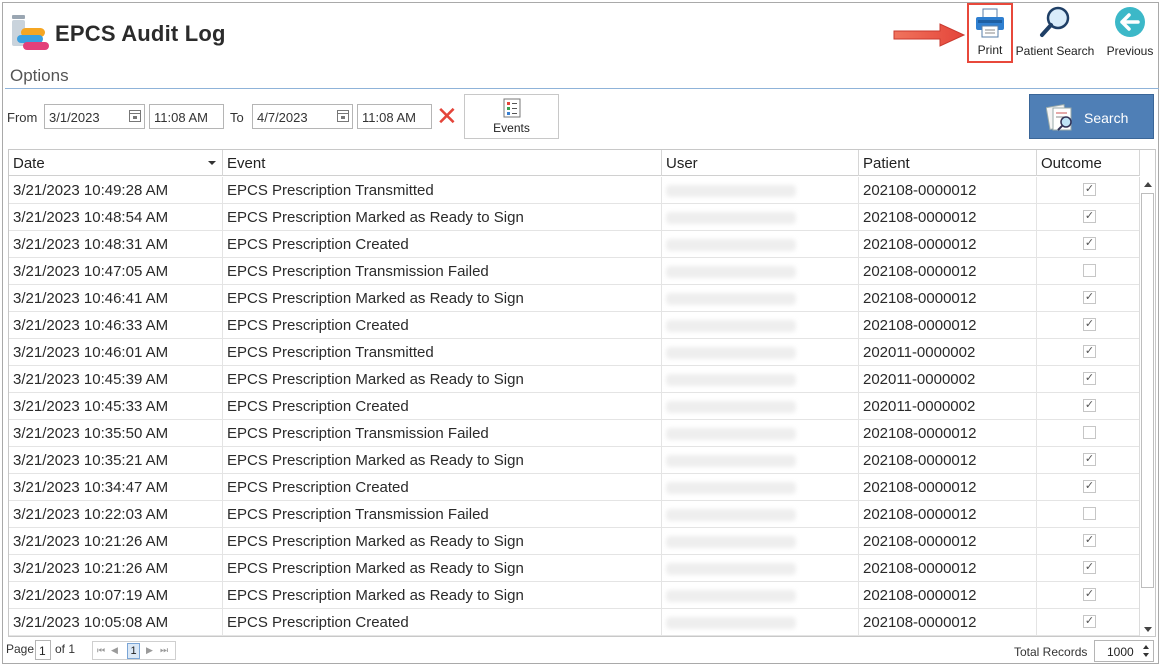 This screenshot has width=1161, height=666. What do you see at coordinates (1120, 652) in the screenshot?
I see `total-records-value: 1000` at bounding box center [1120, 652].